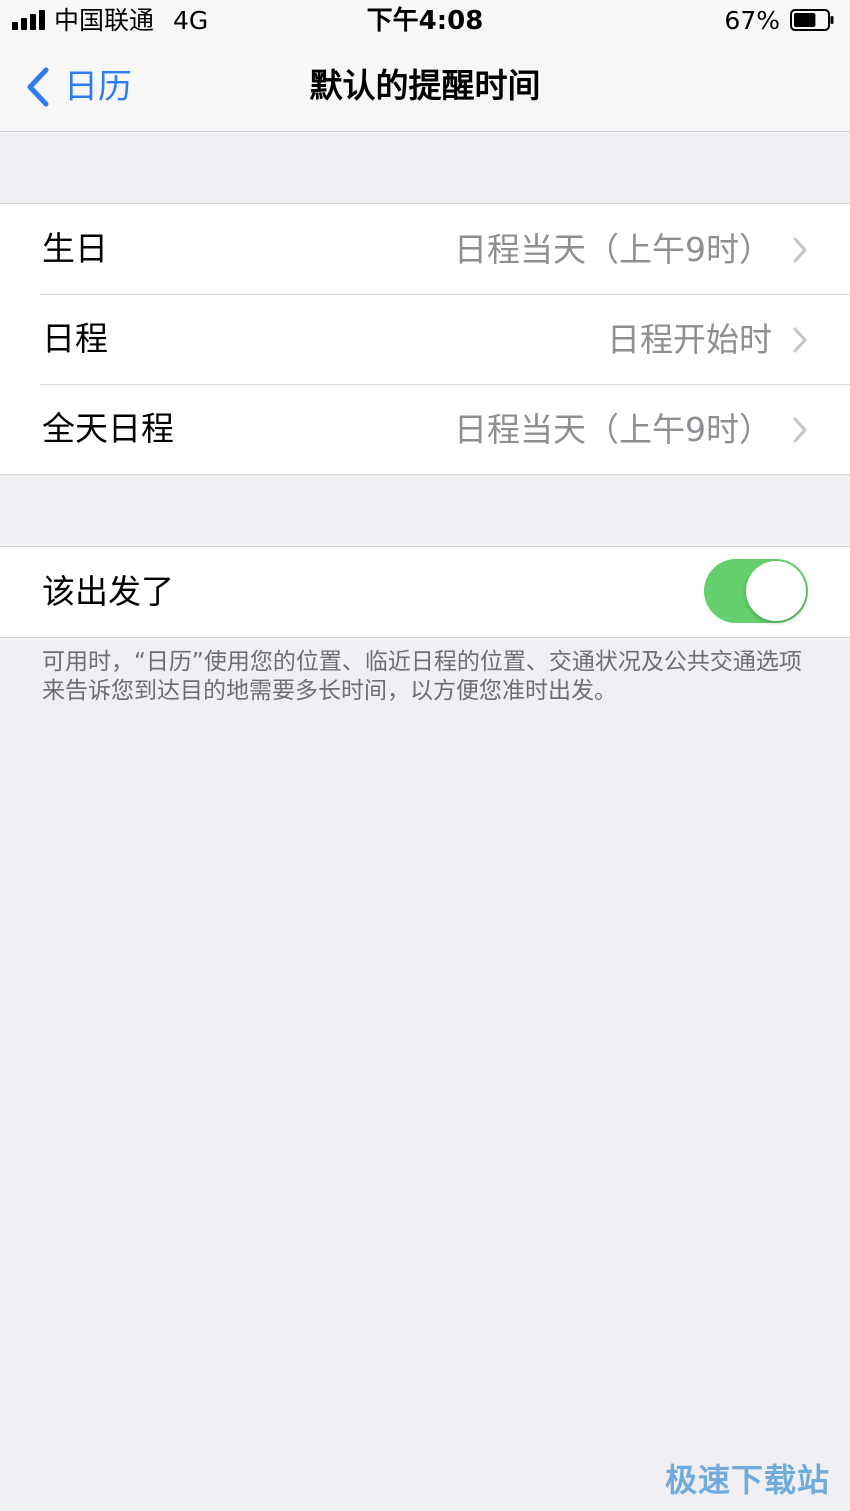  Describe the element at coordinates (425, 429) in the screenshot. I see `list-item-all-day-events: 全天日程 日程当天（上午9时）` at that location.